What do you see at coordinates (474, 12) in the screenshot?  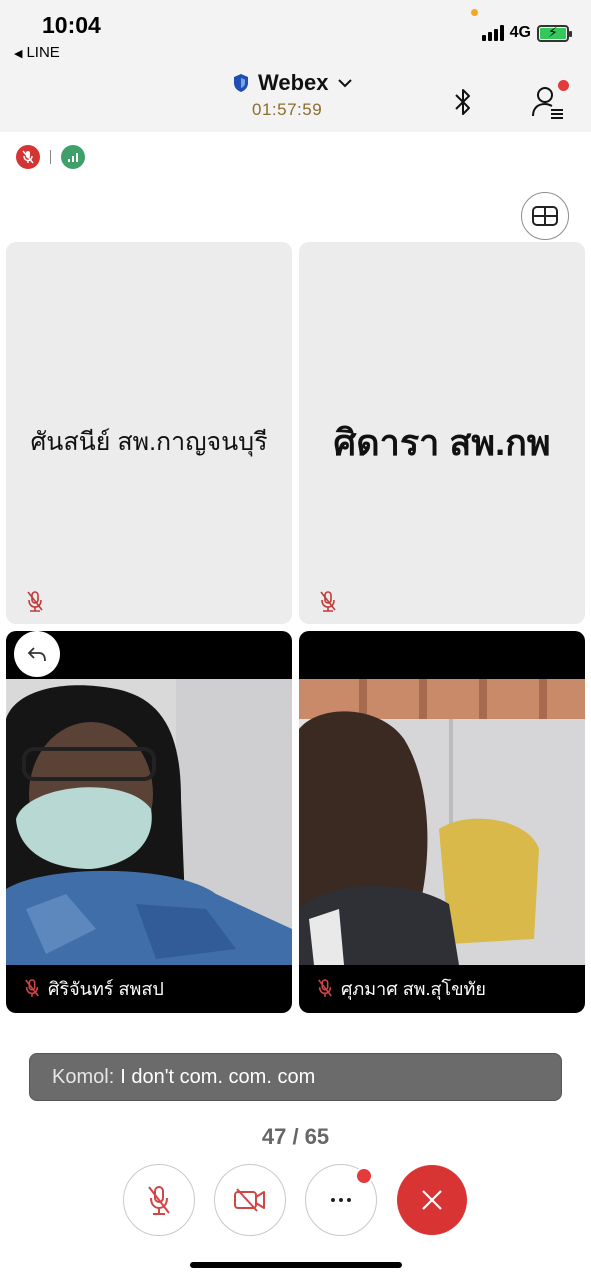 I see `mic-in-use-indicator` at bounding box center [474, 12].